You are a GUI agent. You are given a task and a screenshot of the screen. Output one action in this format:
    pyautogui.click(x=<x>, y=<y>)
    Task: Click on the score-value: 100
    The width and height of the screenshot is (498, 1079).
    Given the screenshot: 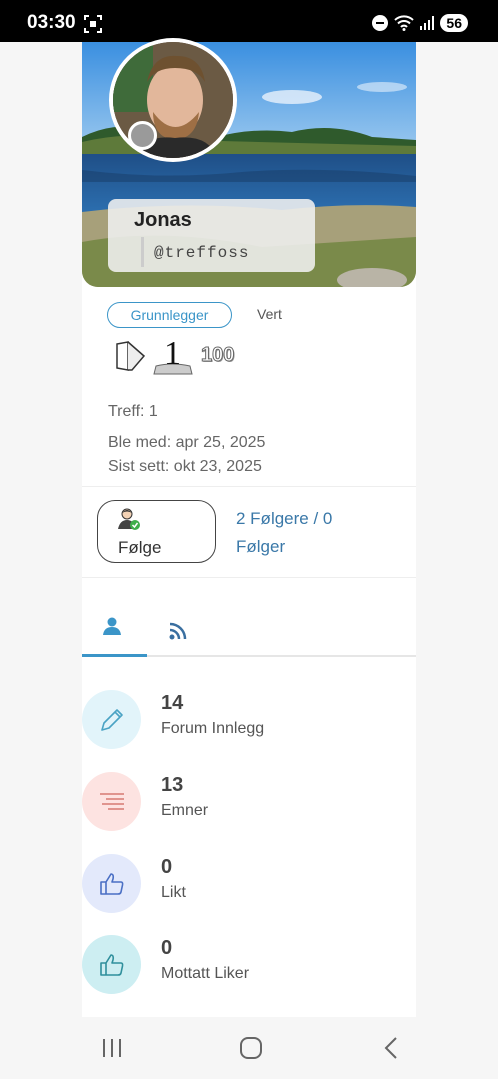 What is the action you would take?
    pyautogui.click(x=217, y=355)
    